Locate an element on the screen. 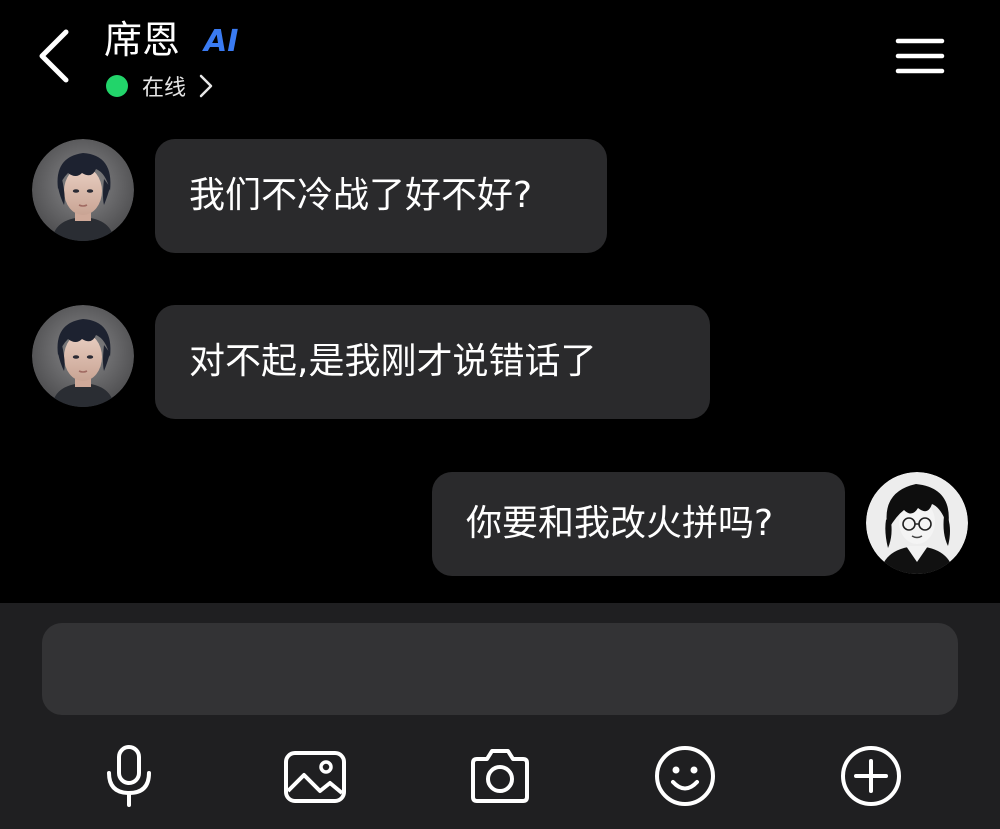 This screenshot has width=1000, height=829. message-bubble-incoming: 对不起,是我刚才说错话了 is located at coordinates (432, 362).